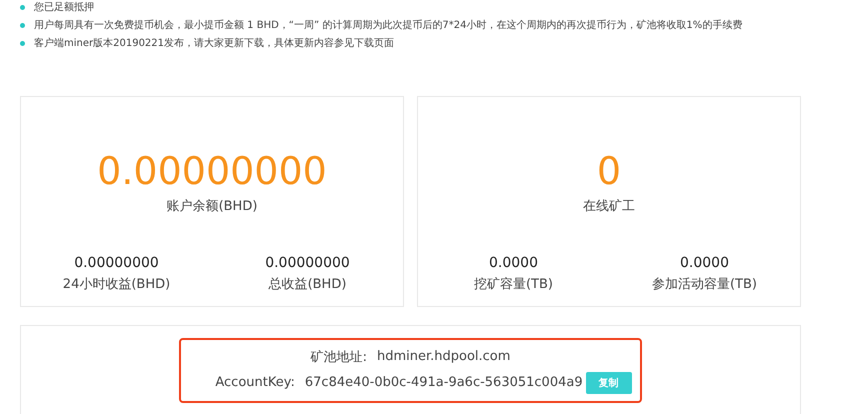  Describe the element at coordinates (443, 356) in the screenshot. I see `address-value: hdminer.hdpool.com` at that location.